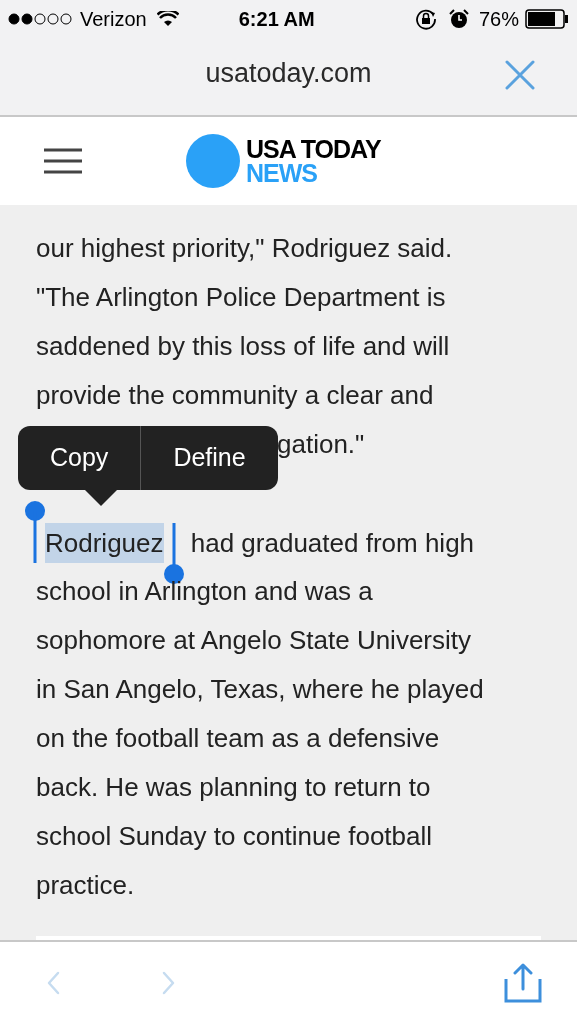 This screenshot has width=577, height=1024. Describe the element at coordinates (458, 19) in the screenshot. I see `alarm-icon` at that location.